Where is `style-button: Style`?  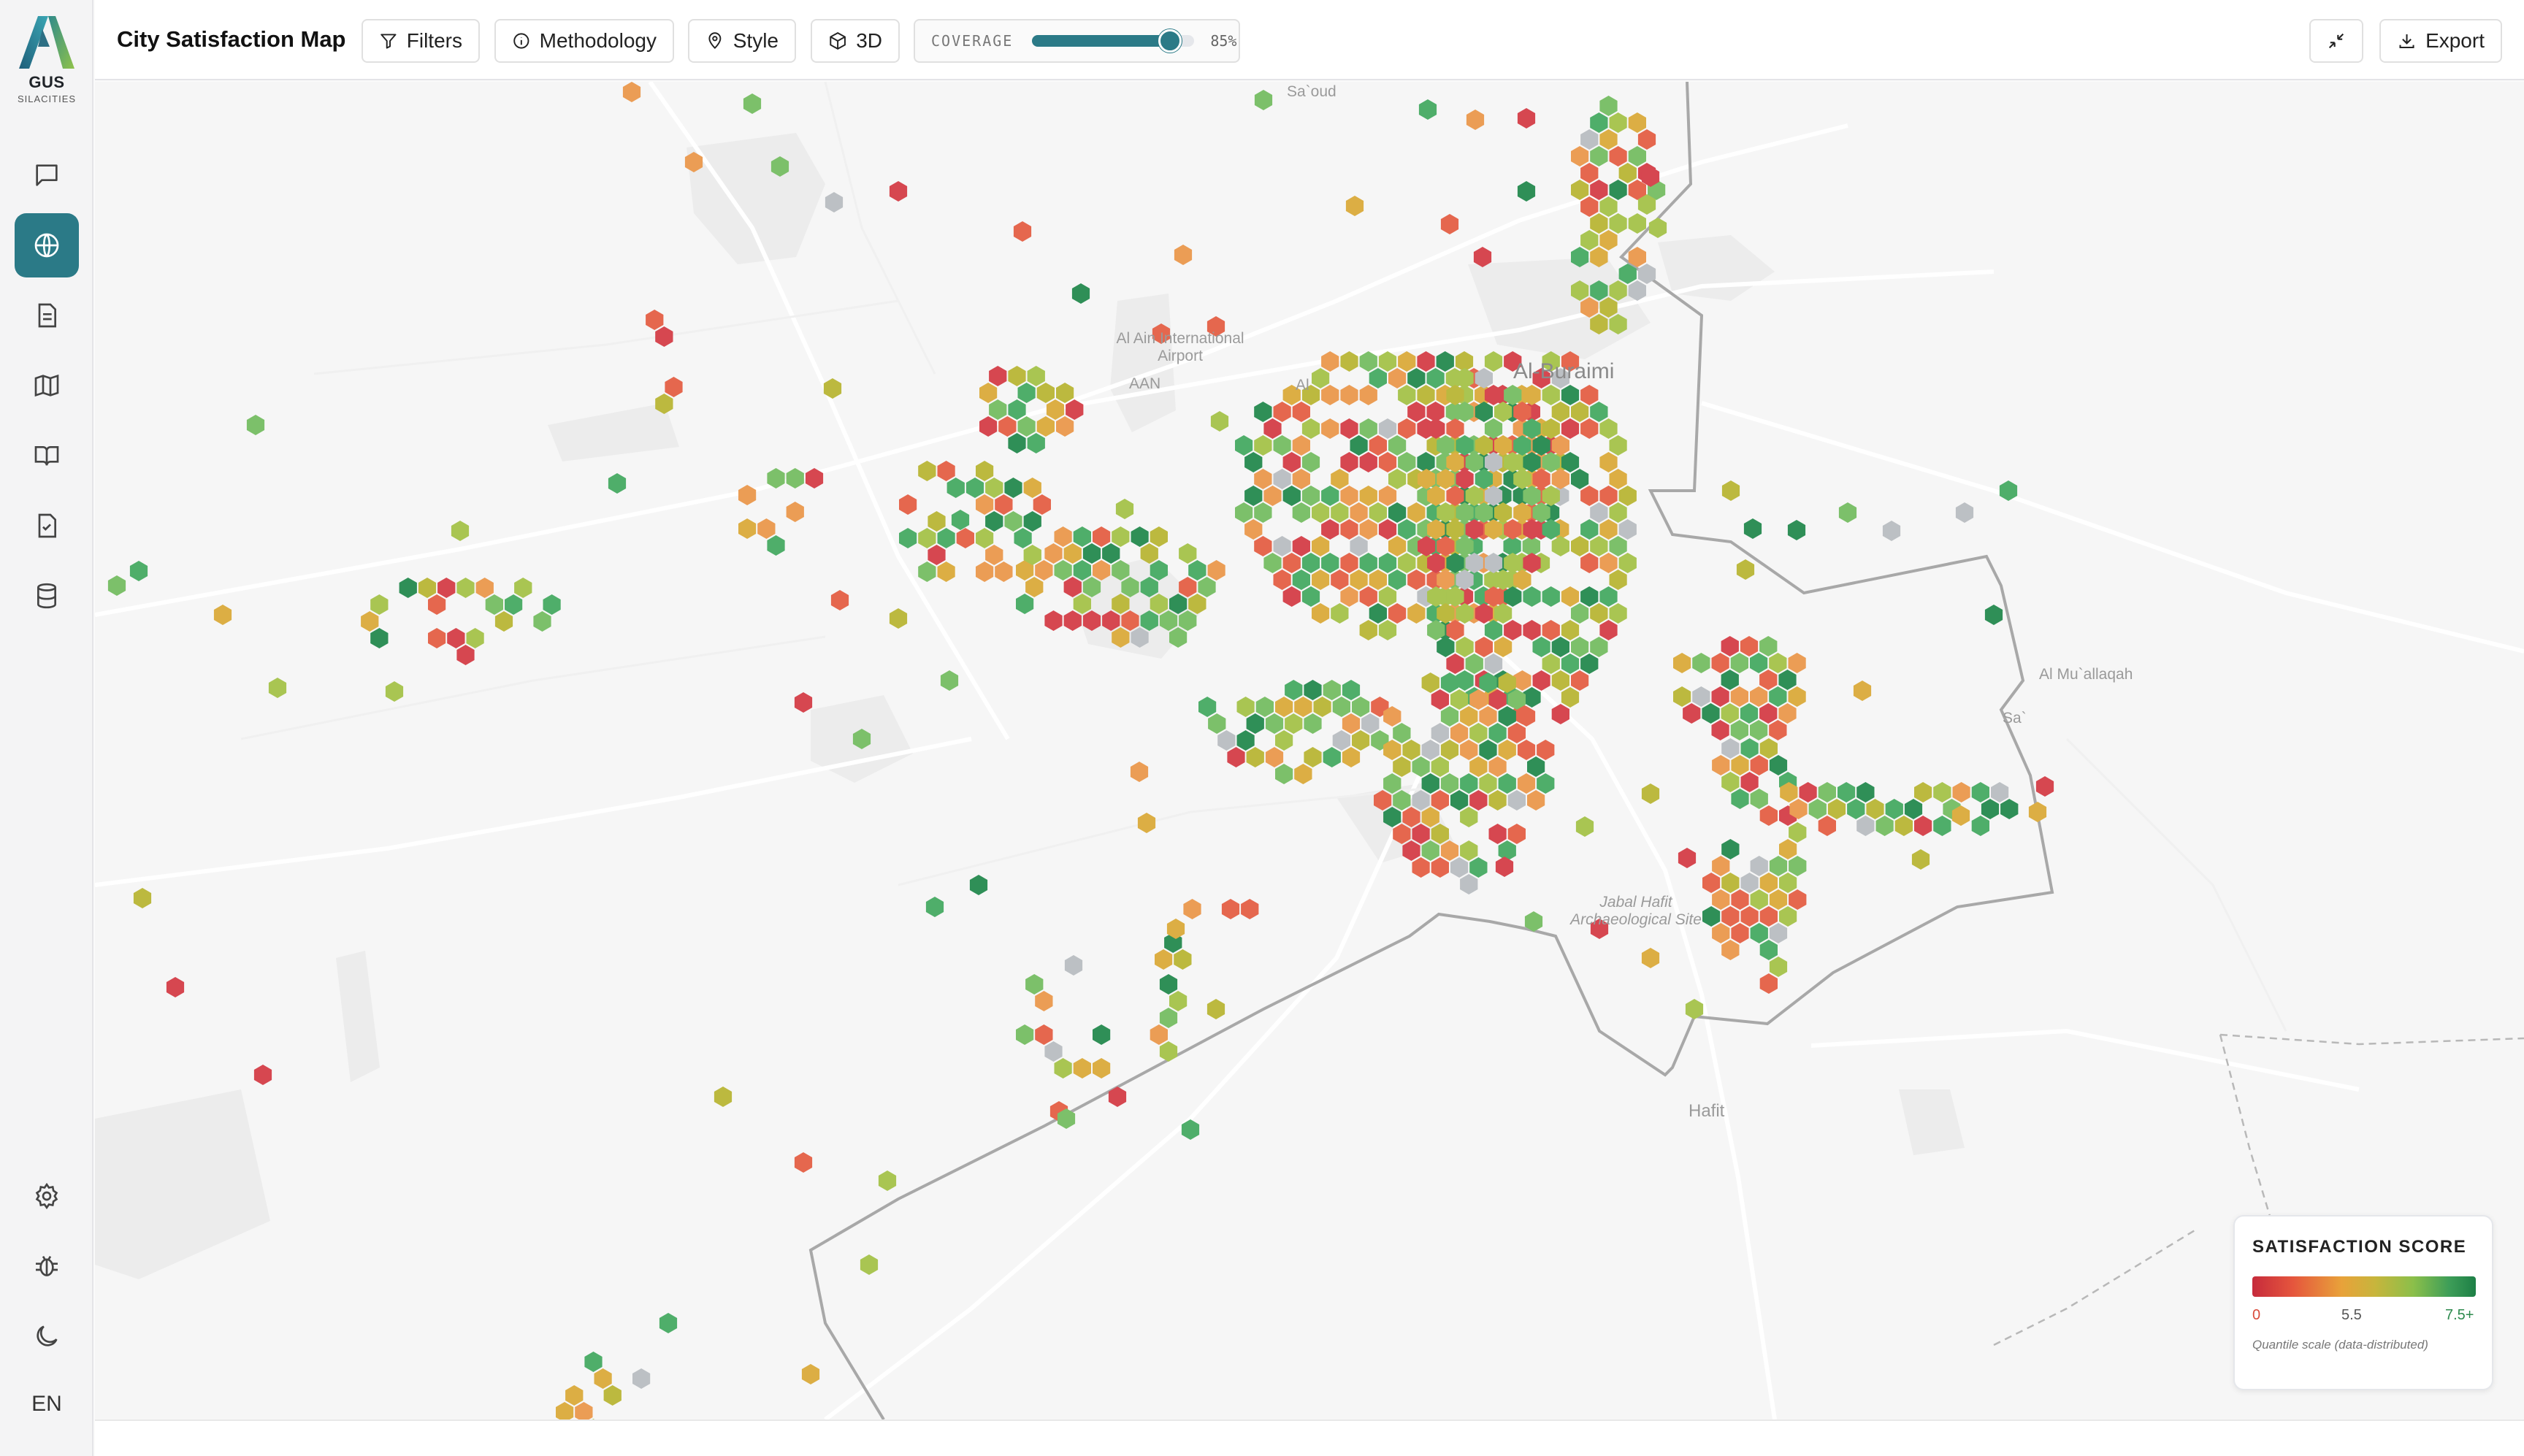
style-button: Style is located at coordinates (742, 41).